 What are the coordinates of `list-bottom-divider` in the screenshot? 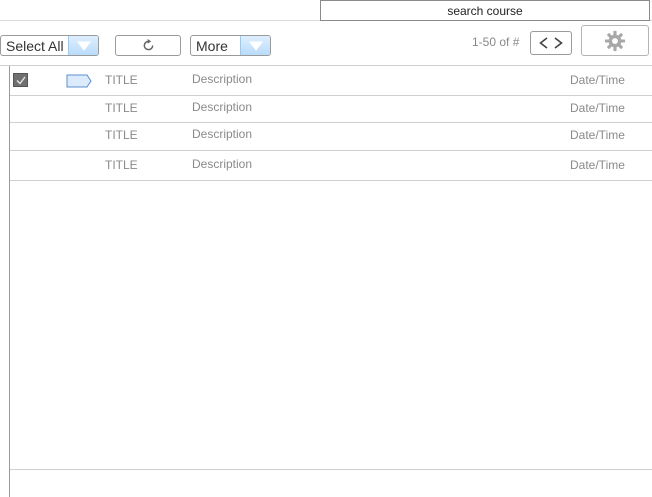 It's located at (331, 469).